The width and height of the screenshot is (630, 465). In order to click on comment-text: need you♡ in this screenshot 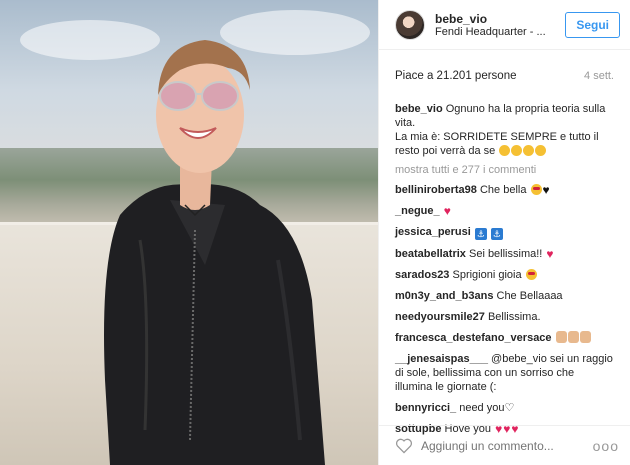, I will do `click(487, 408)`.